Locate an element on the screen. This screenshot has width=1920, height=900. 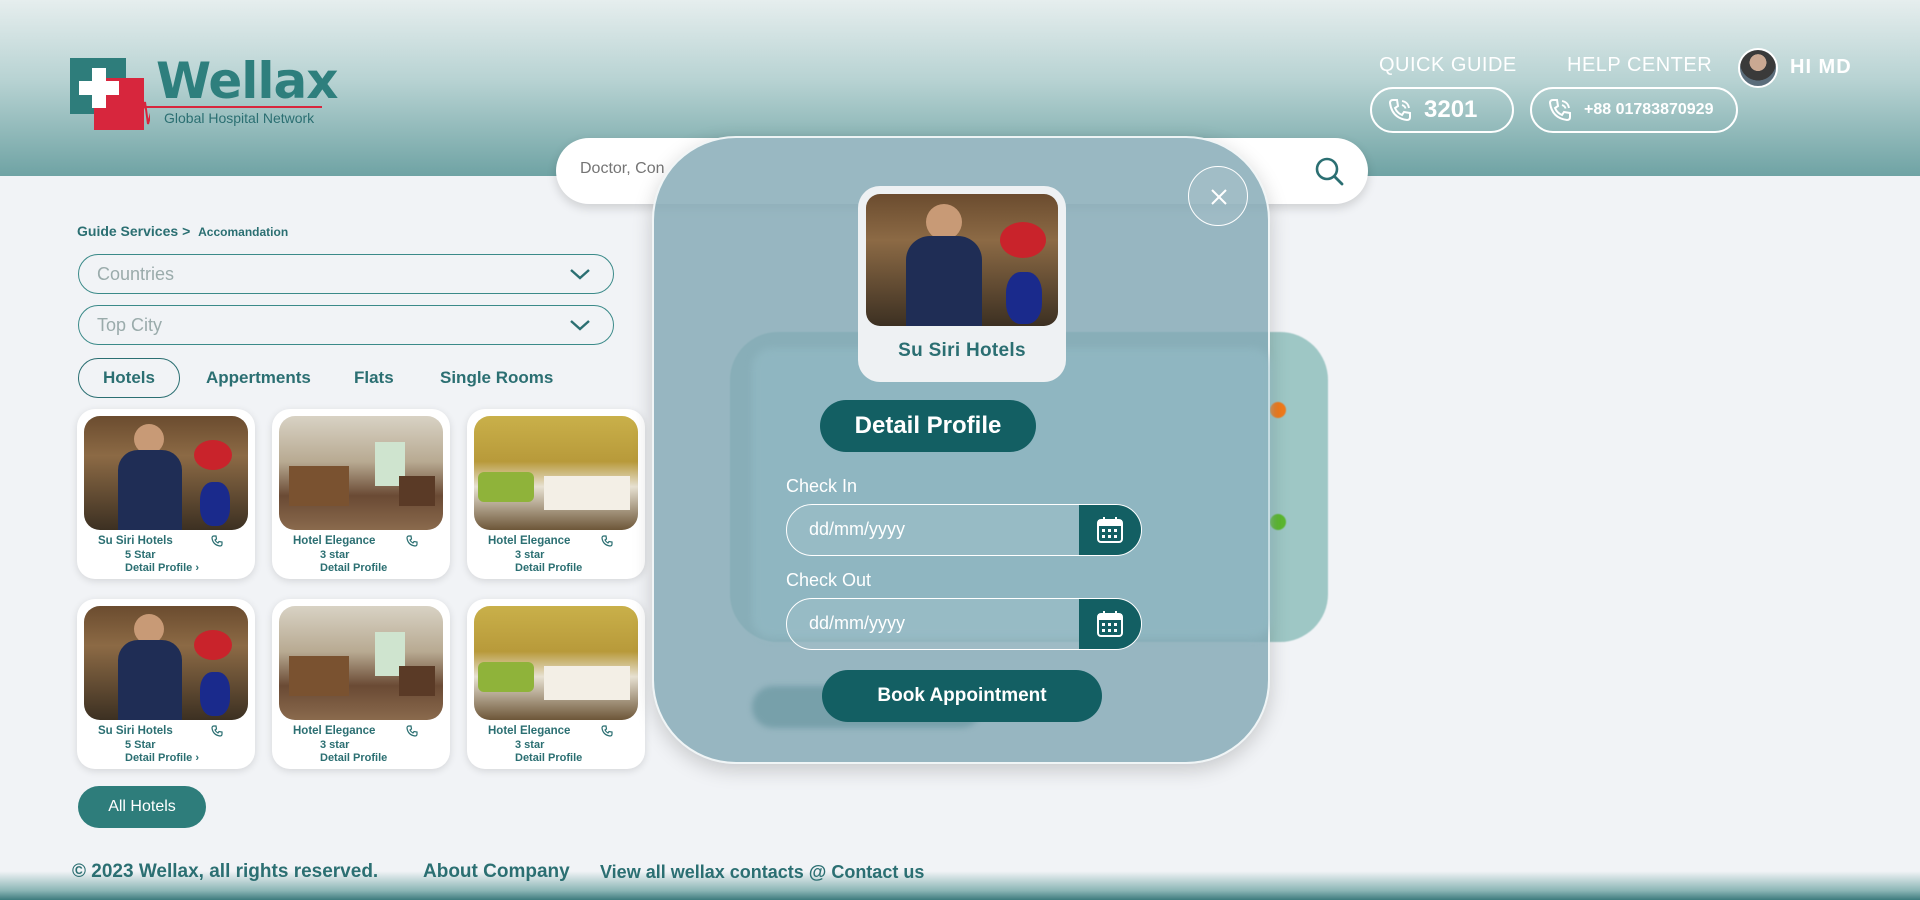
user-avatar is located at coordinates (1758, 68).